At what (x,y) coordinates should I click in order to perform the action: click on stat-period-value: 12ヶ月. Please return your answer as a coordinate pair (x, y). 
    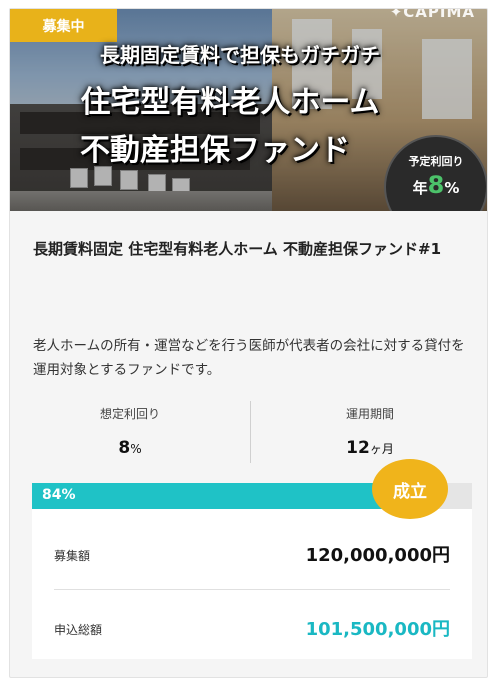
    Looking at the image, I should click on (368, 448).